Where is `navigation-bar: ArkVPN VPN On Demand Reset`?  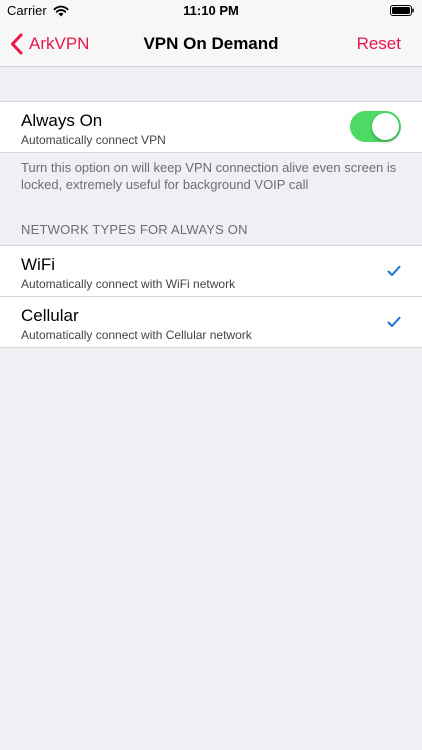 navigation-bar: ArkVPN VPN On Demand Reset is located at coordinates (211, 44).